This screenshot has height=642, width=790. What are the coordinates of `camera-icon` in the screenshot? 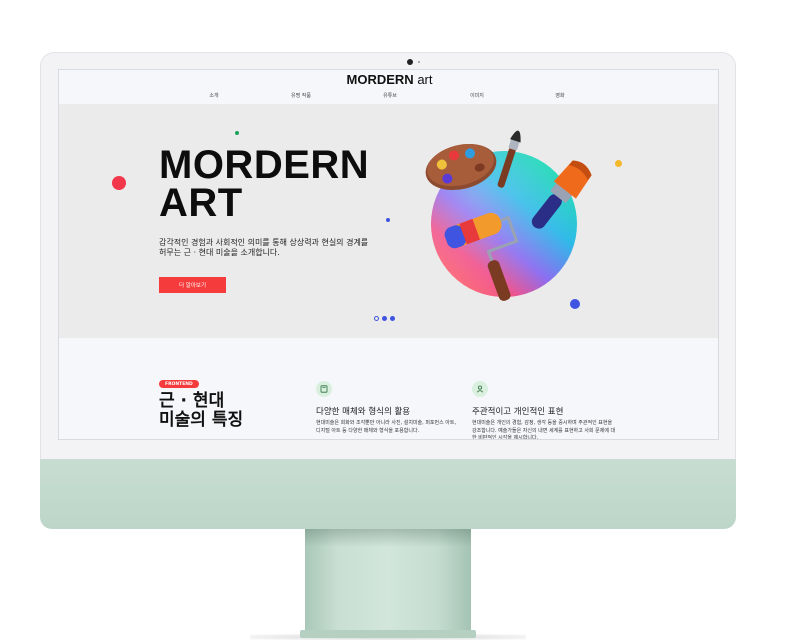 It's located at (410, 62).